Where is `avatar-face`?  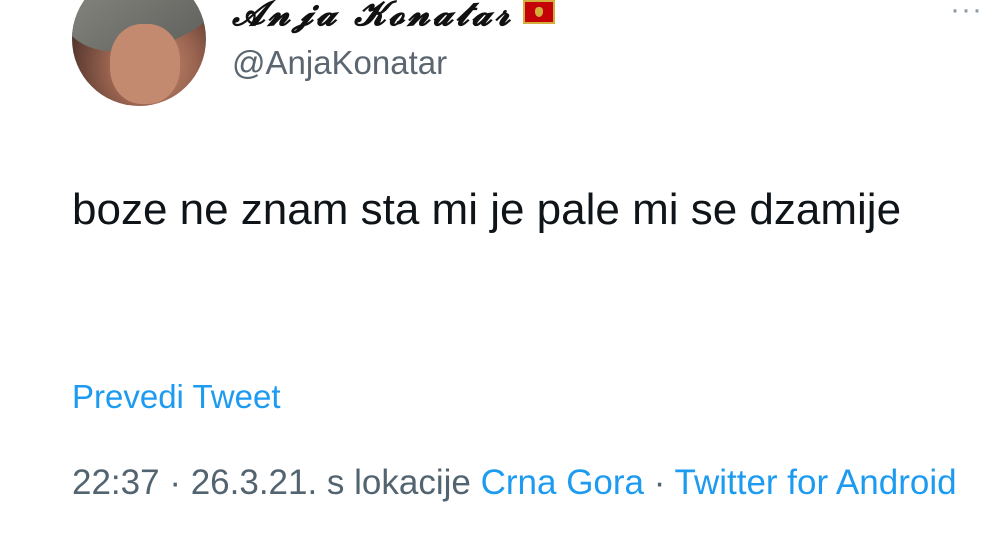
avatar-face is located at coordinates (145, 64).